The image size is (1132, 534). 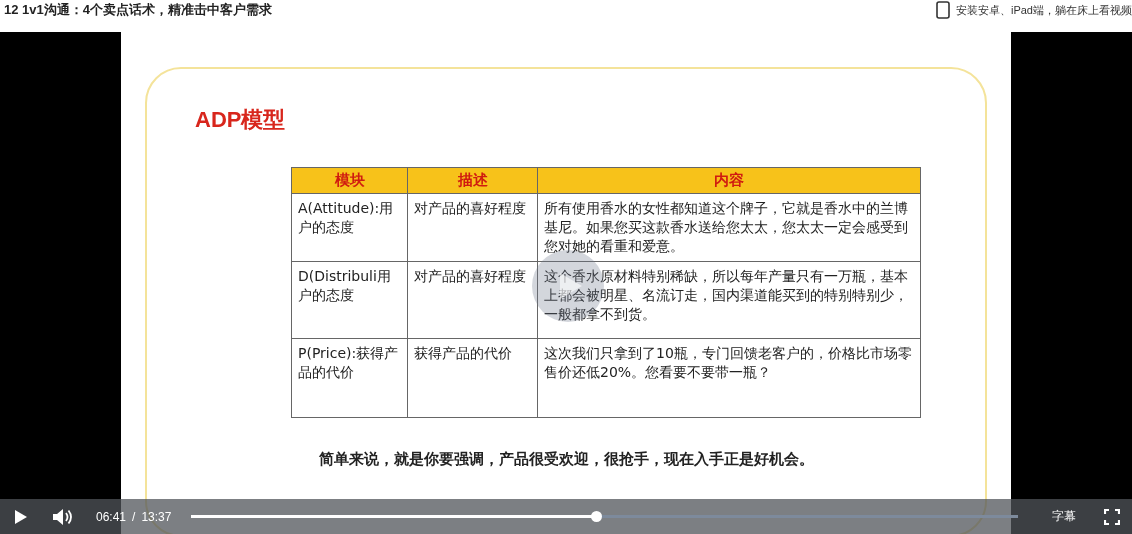 What do you see at coordinates (156, 516) in the screenshot?
I see `duration: 13:37` at bounding box center [156, 516].